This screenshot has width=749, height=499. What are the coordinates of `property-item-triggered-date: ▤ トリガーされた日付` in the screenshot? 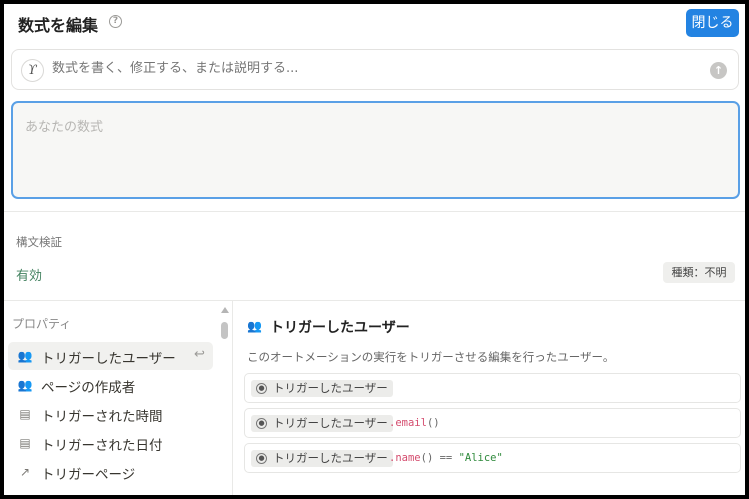 It's located at (110, 443).